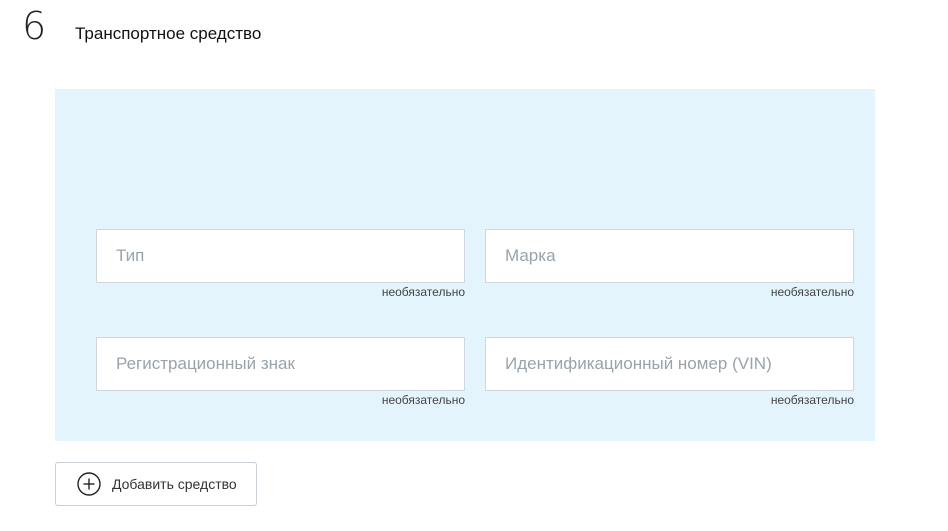  I want to click on section-title: Транспортное средство, so click(168, 33).